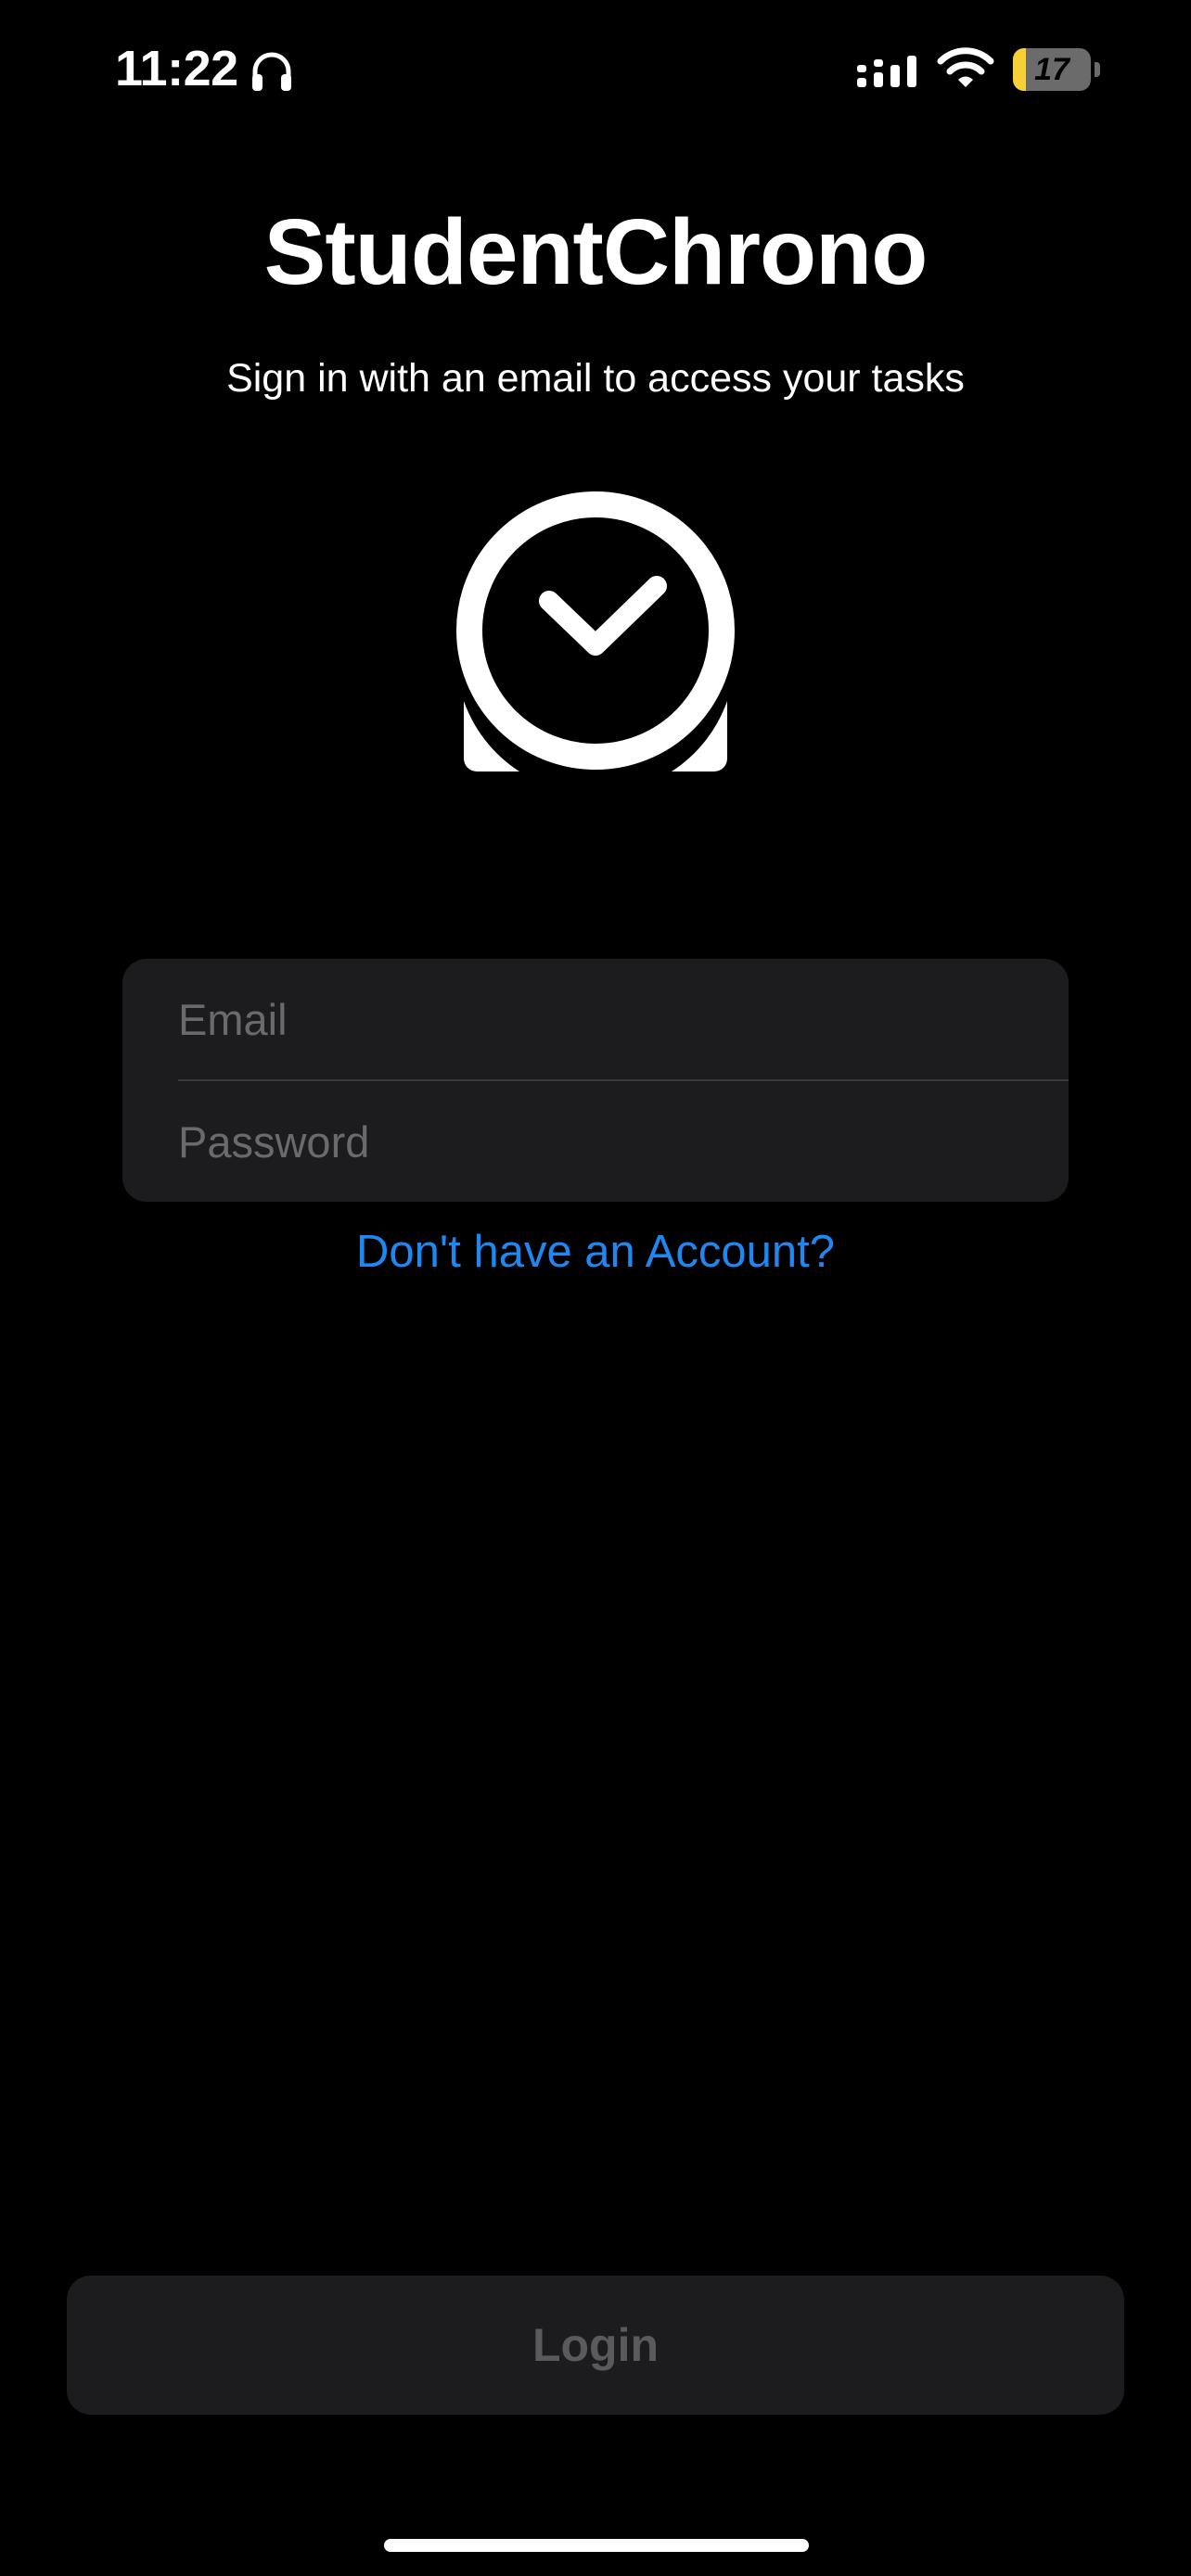 This screenshot has width=1191, height=2576. I want to click on email-field, so click(623, 1019).